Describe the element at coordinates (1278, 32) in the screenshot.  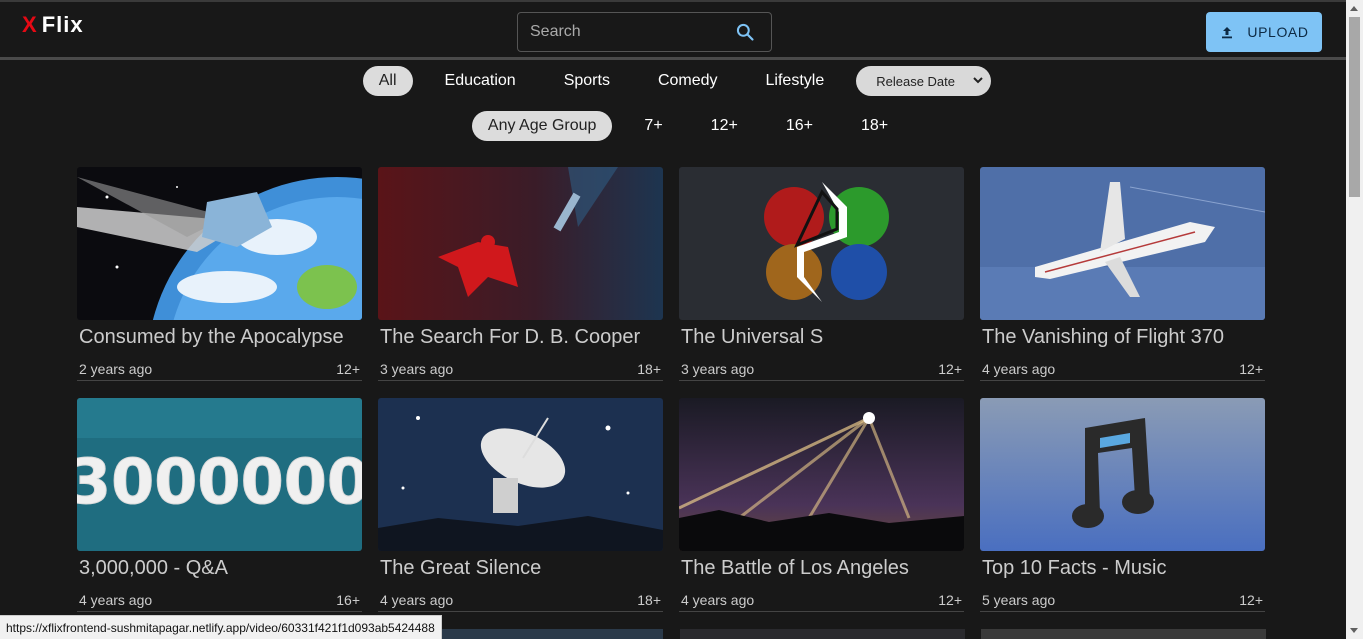
I see `upload-label: UPLOAD` at that location.